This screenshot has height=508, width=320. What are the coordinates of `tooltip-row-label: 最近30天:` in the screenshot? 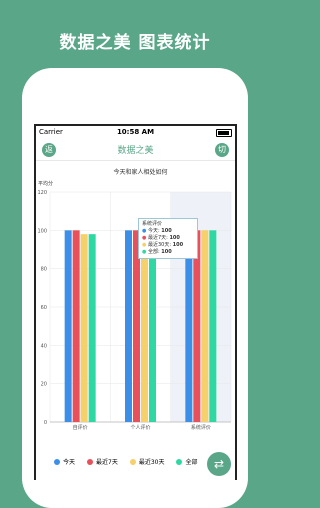 It's located at (159, 245).